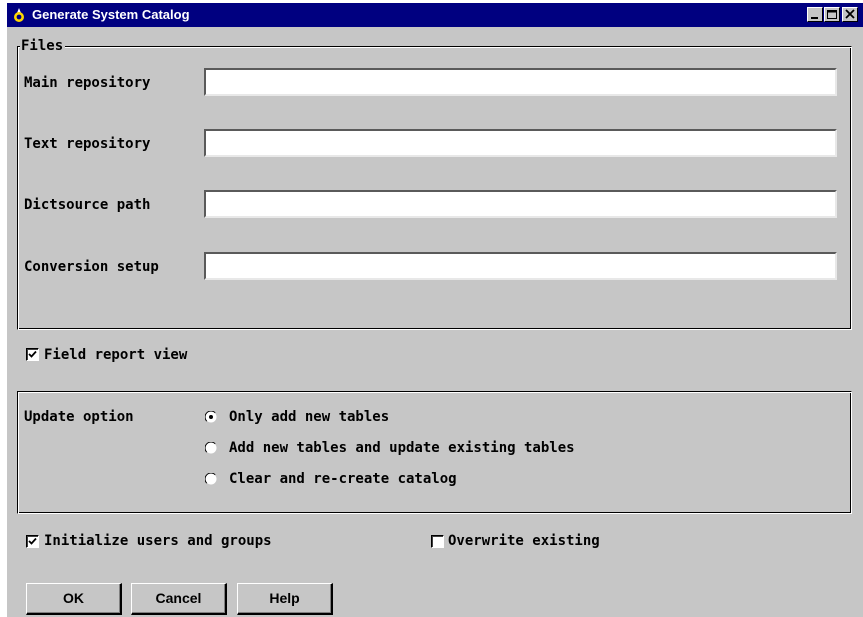 This screenshot has width=863, height=617. Describe the element at coordinates (211, 417) in the screenshot. I see `radio-only-add-new-tables` at that location.